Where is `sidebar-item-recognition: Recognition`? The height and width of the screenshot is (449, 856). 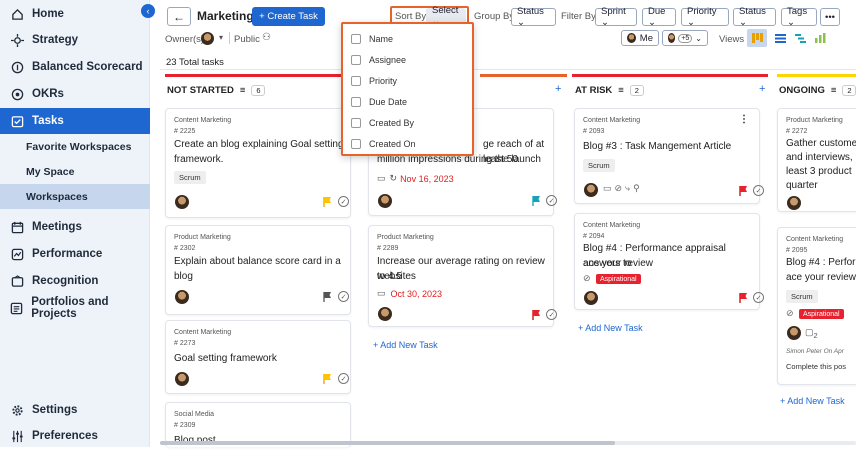
sidebar-item-recognition: Recognition is located at coordinates (75, 281).